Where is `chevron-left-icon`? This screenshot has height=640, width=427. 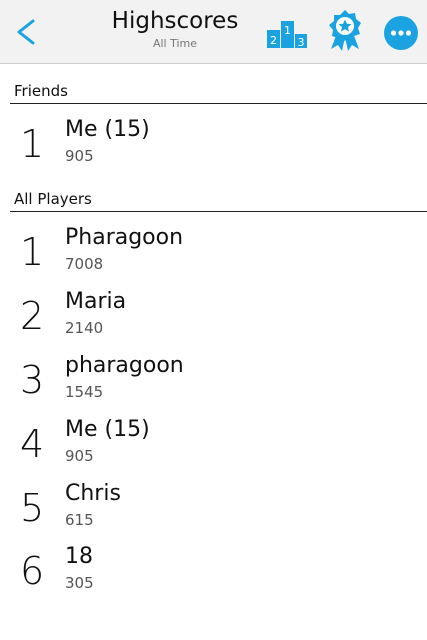
chevron-left-icon is located at coordinates (26, 32).